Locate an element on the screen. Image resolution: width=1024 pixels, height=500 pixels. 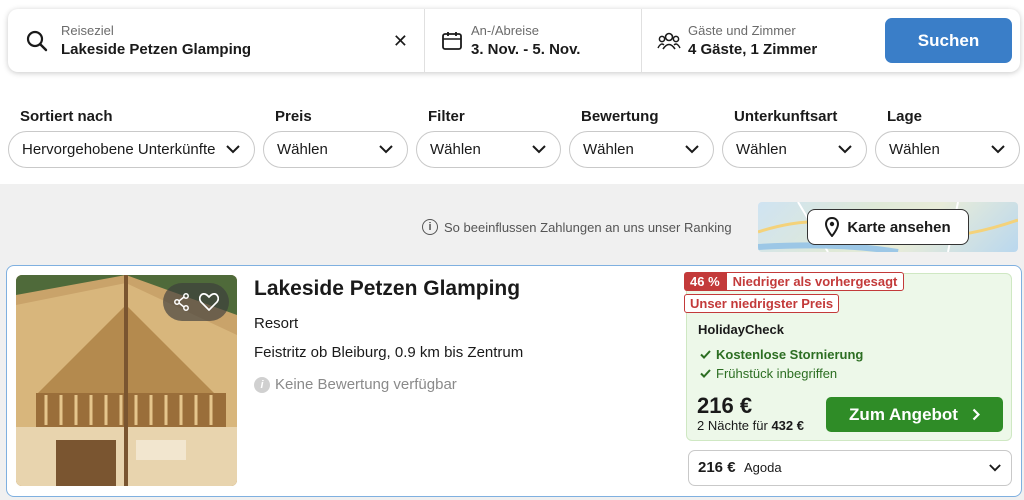
filter-location: Lage Wählen is located at coordinates (947, 138).